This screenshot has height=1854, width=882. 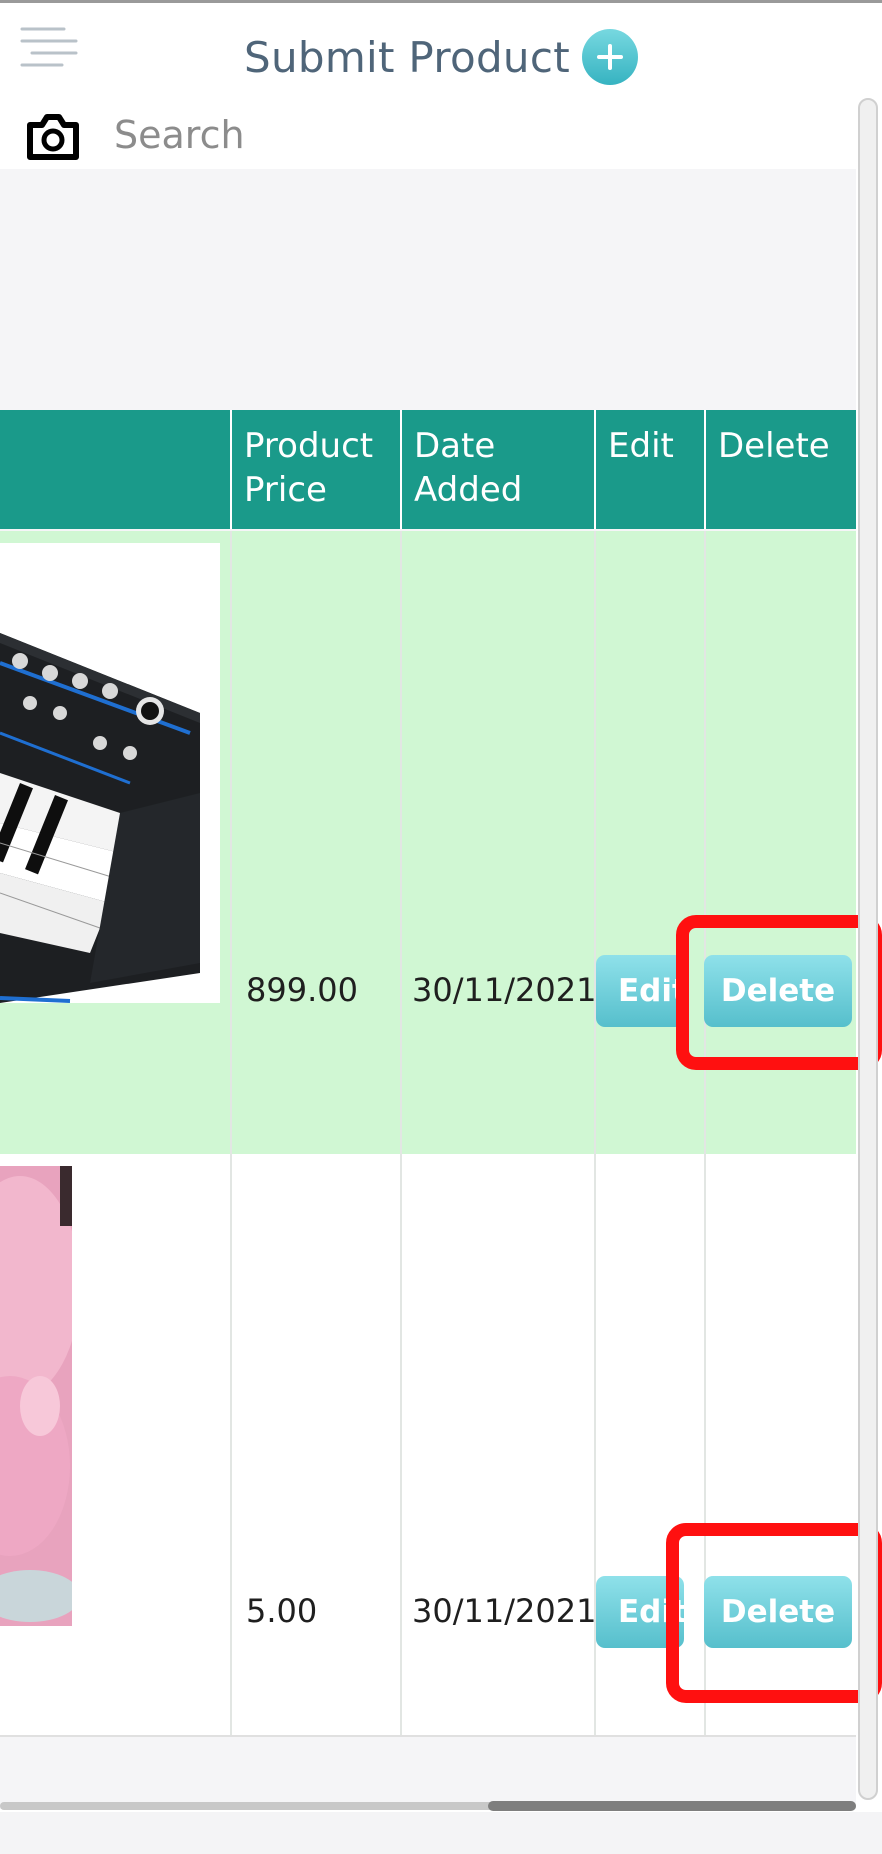 I want to click on column-header-label: Edit, so click(x=641, y=446).